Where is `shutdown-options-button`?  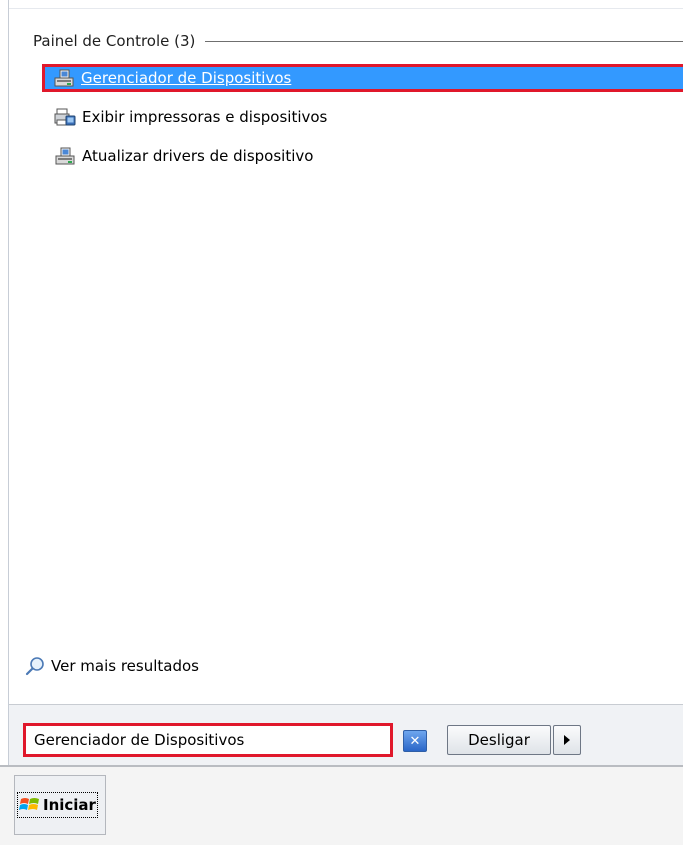 shutdown-options-button is located at coordinates (567, 740).